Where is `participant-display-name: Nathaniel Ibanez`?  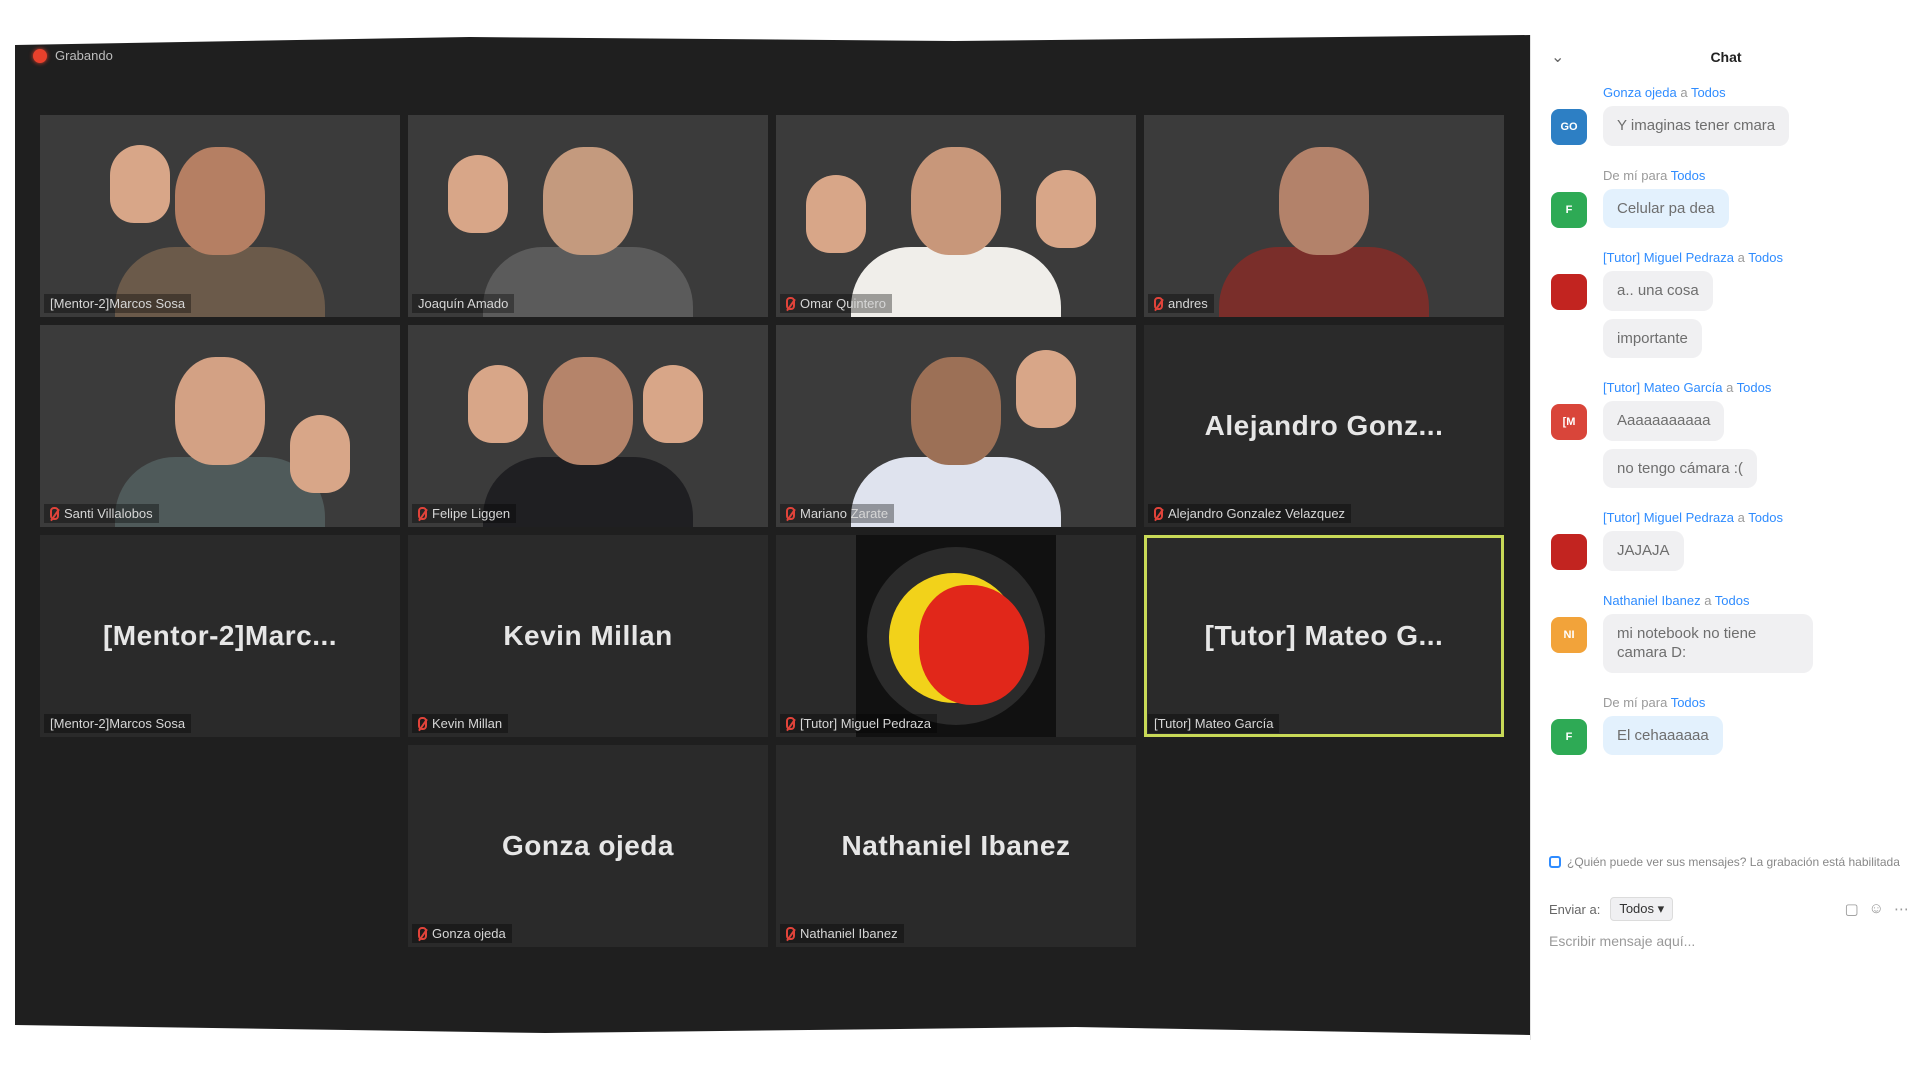 participant-display-name: Nathaniel Ibanez is located at coordinates (956, 845).